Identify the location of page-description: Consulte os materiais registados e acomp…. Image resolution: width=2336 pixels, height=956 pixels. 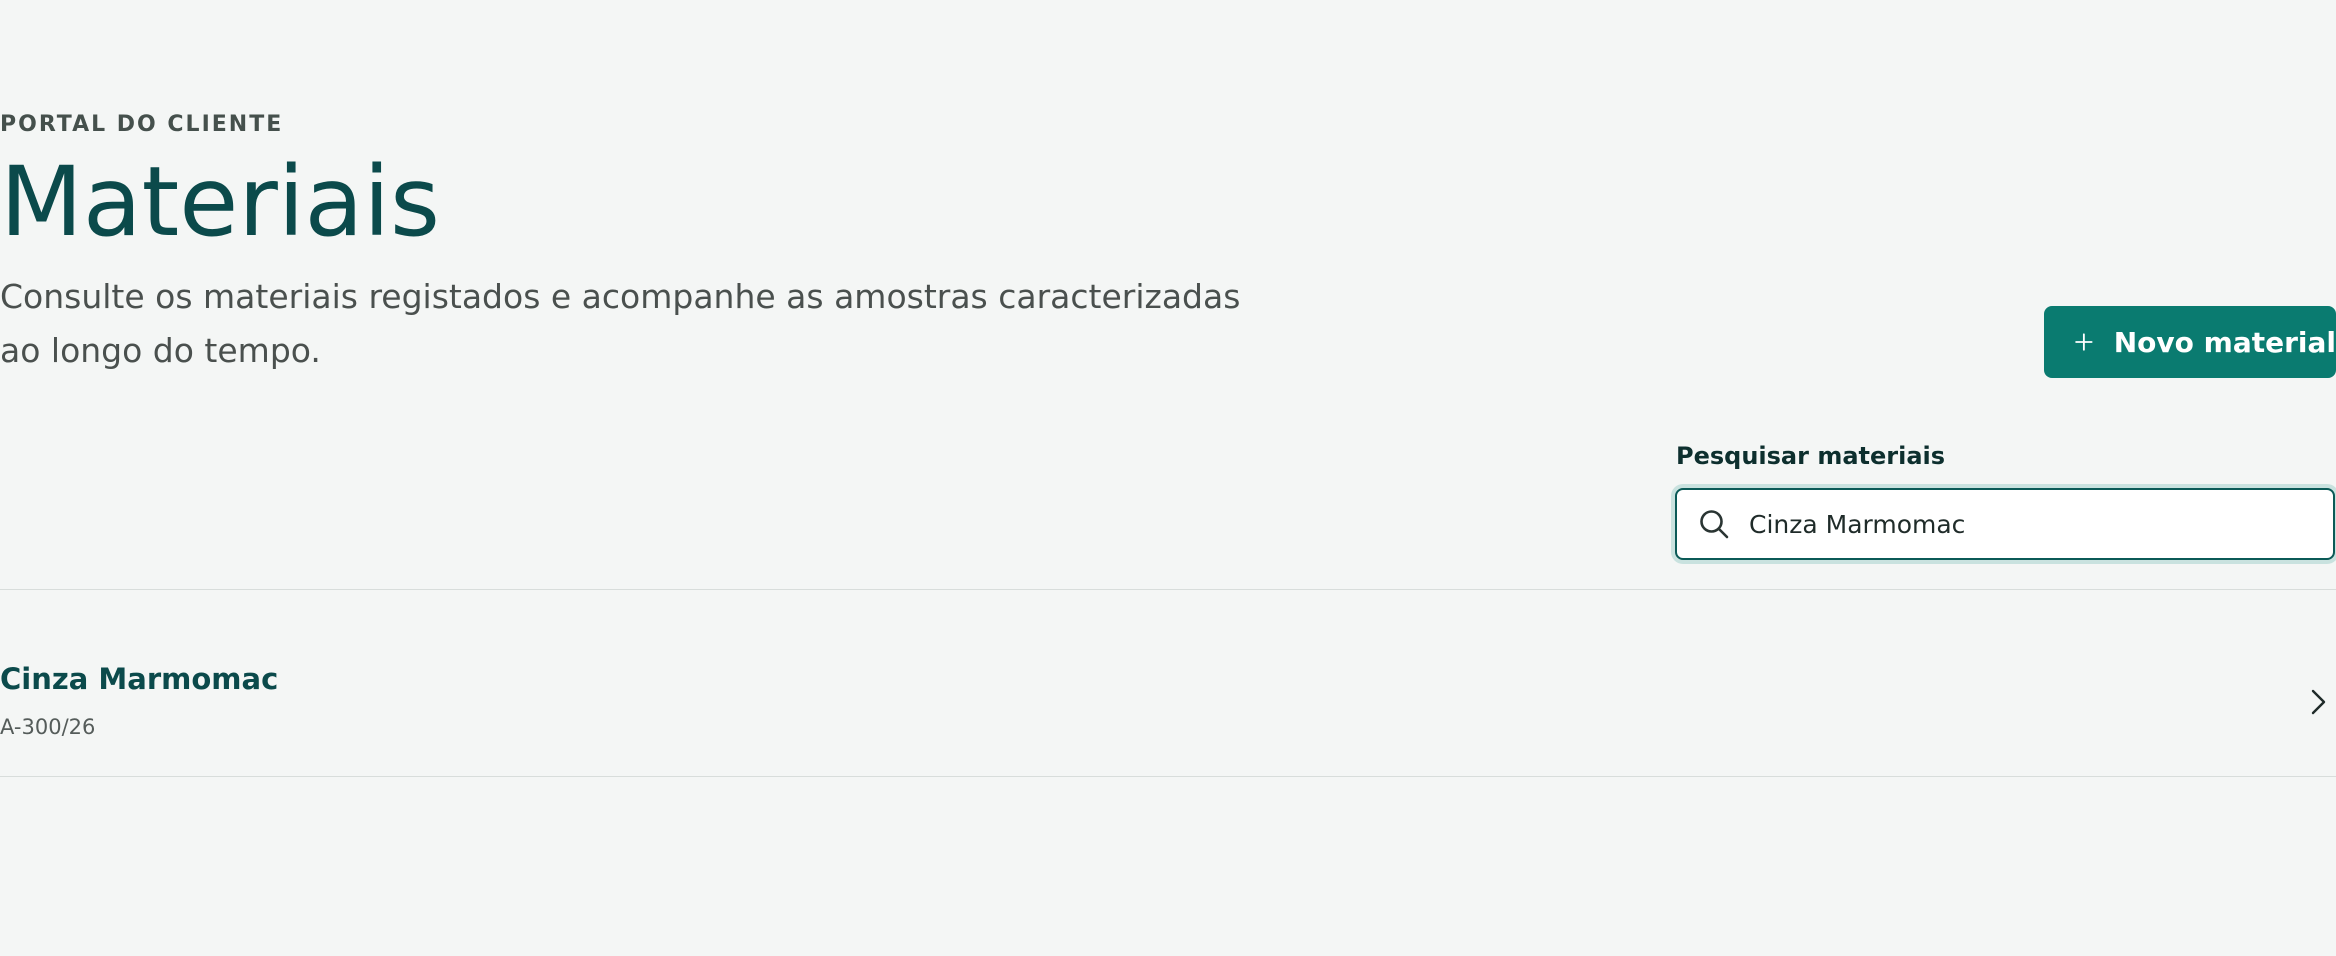
(620, 323).